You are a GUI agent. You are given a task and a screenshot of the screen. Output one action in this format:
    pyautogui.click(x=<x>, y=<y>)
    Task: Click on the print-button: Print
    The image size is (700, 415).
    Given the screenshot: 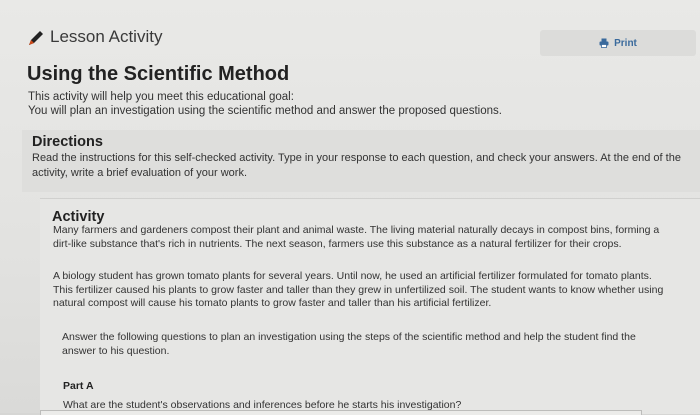 What is the action you would take?
    pyautogui.click(x=618, y=43)
    